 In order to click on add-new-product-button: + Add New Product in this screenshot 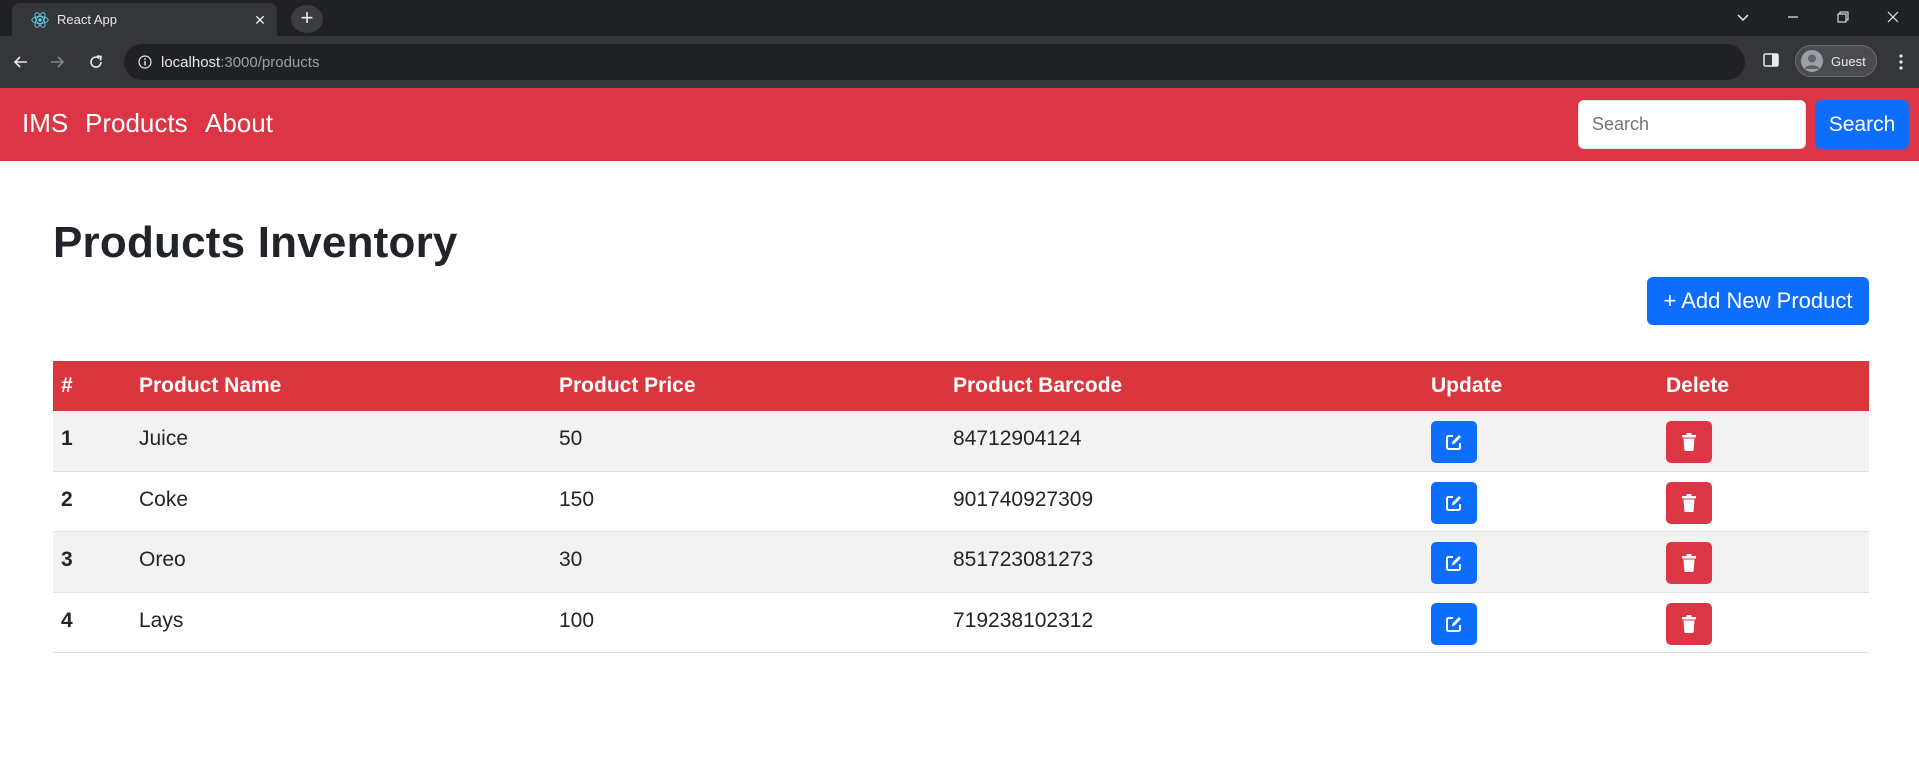, I will do `click(1758, 301)`.